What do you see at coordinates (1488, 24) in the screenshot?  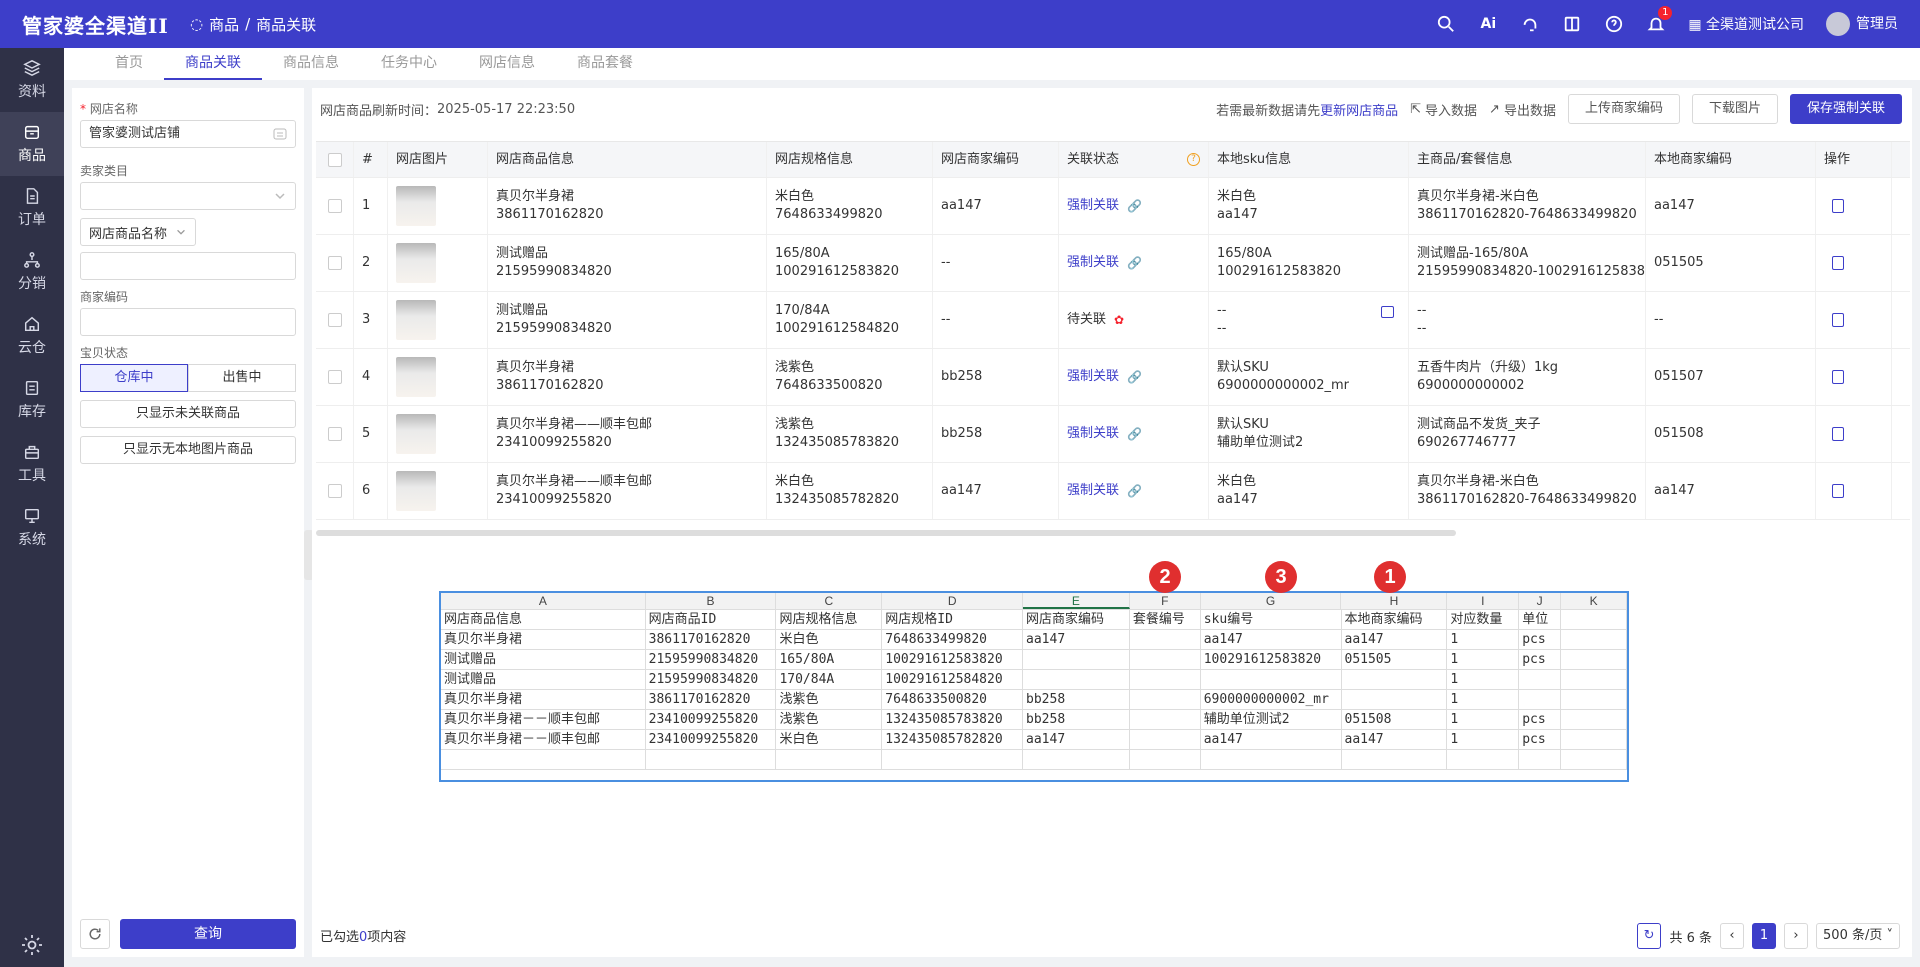 I see `ai-icon: Ai` at bounding box center [1488, 24].